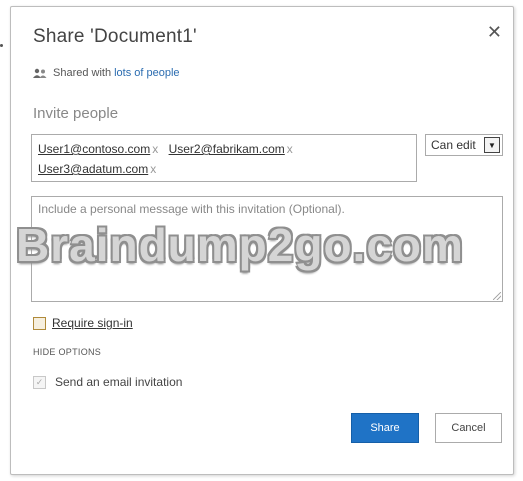 Image resolution: width=523 pixels, height=481 pixels. Describe the element at coordinates (492, 145) in the screenshot. I see `chevron-down-icon: ▼` at that location.